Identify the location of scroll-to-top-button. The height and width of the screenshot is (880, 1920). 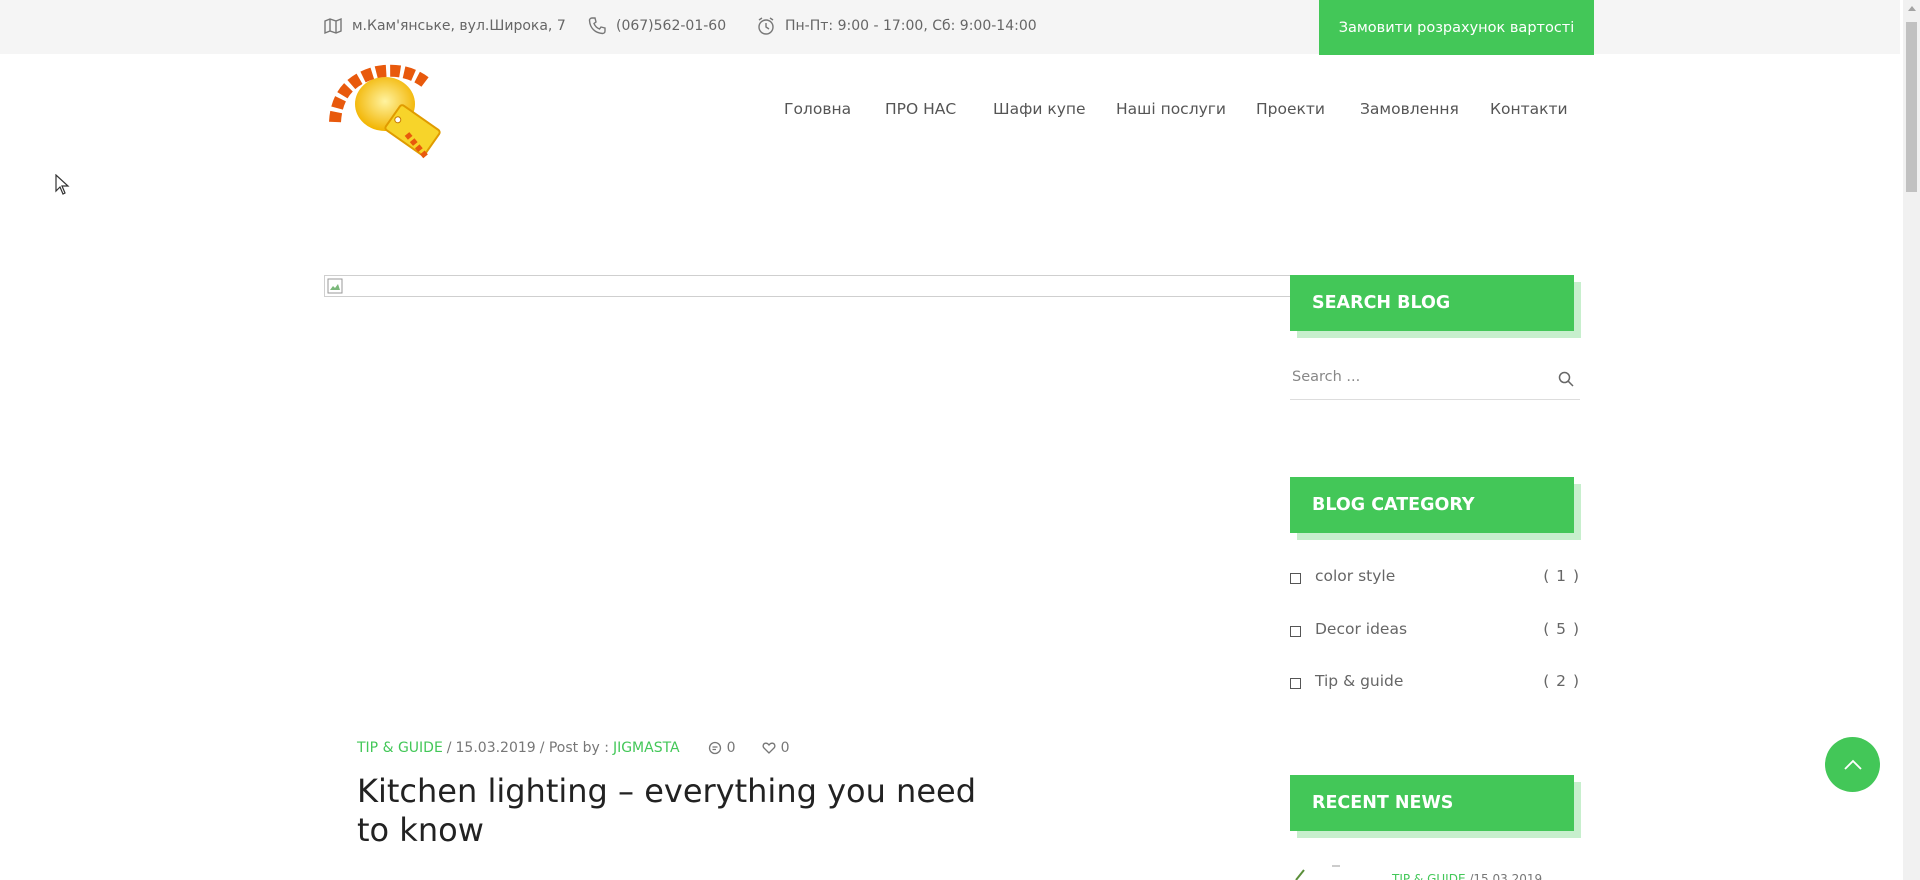
(1852, 764).